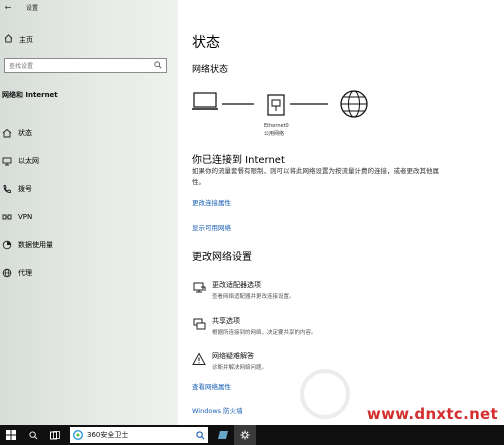 The width and height of the screenshot is (504, 445). Describe the element at coordinates (217, 410) in the screenshot. I see `windows-firewall-link: Windows 防火墙` at that location.